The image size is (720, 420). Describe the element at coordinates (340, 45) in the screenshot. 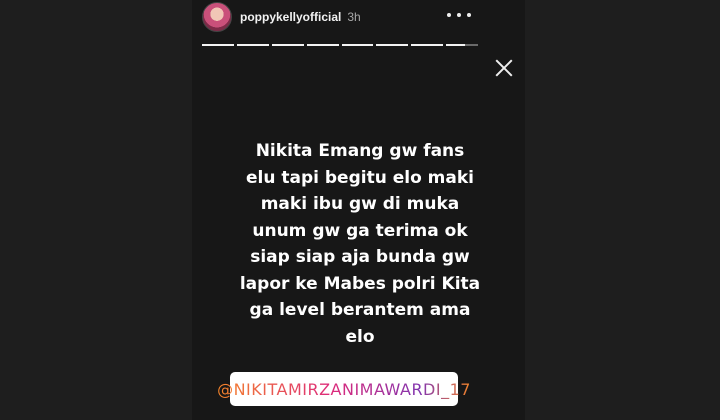

I see `story-progress-bar` at that location.